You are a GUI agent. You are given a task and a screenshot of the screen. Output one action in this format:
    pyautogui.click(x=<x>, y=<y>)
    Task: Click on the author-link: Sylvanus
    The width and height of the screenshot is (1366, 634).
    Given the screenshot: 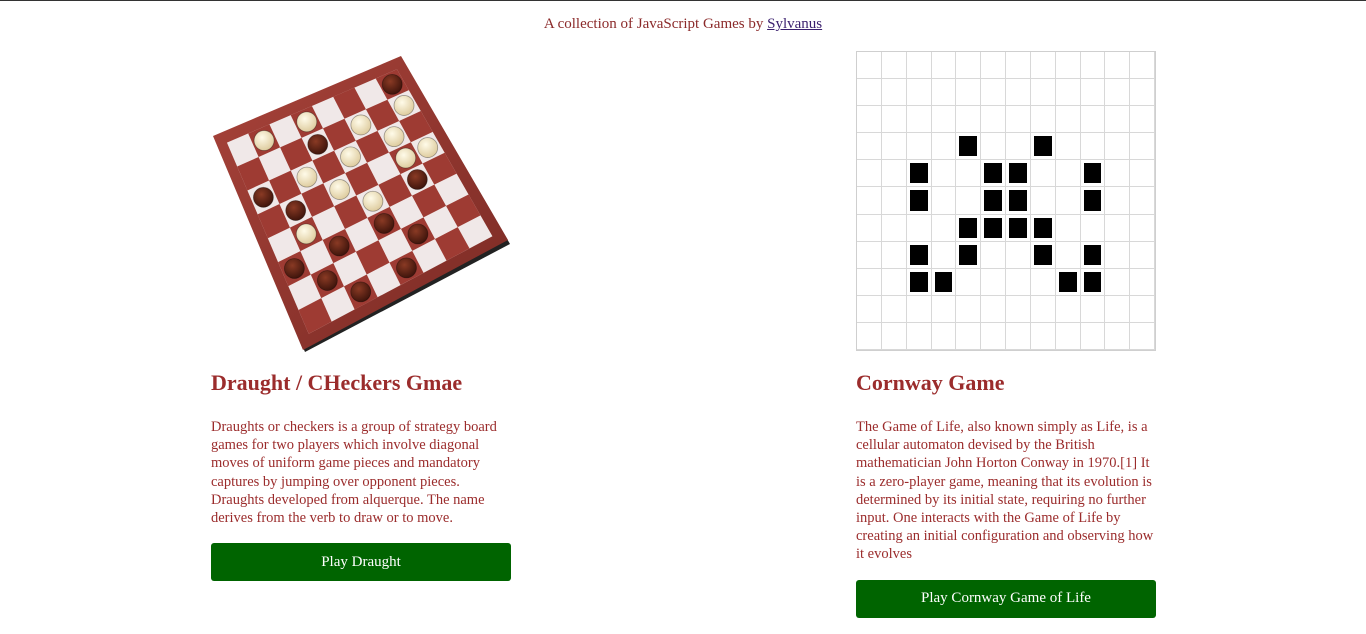 What is the action you would take?
    pyautogui.click(x=794, y=24)
    